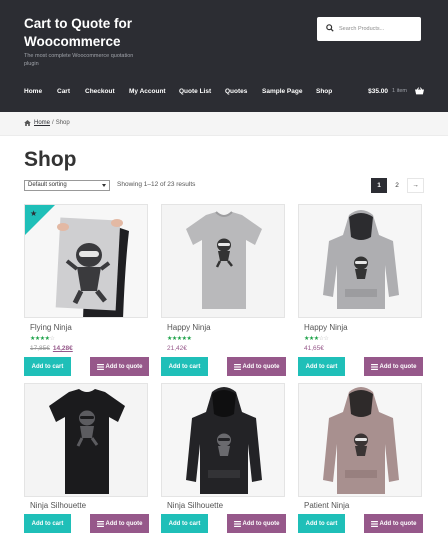  What do you see at coordinates (100, 91) in the screenshot?
I see `nav-item-checkout: Checkout` at bounding box center [100, 91].